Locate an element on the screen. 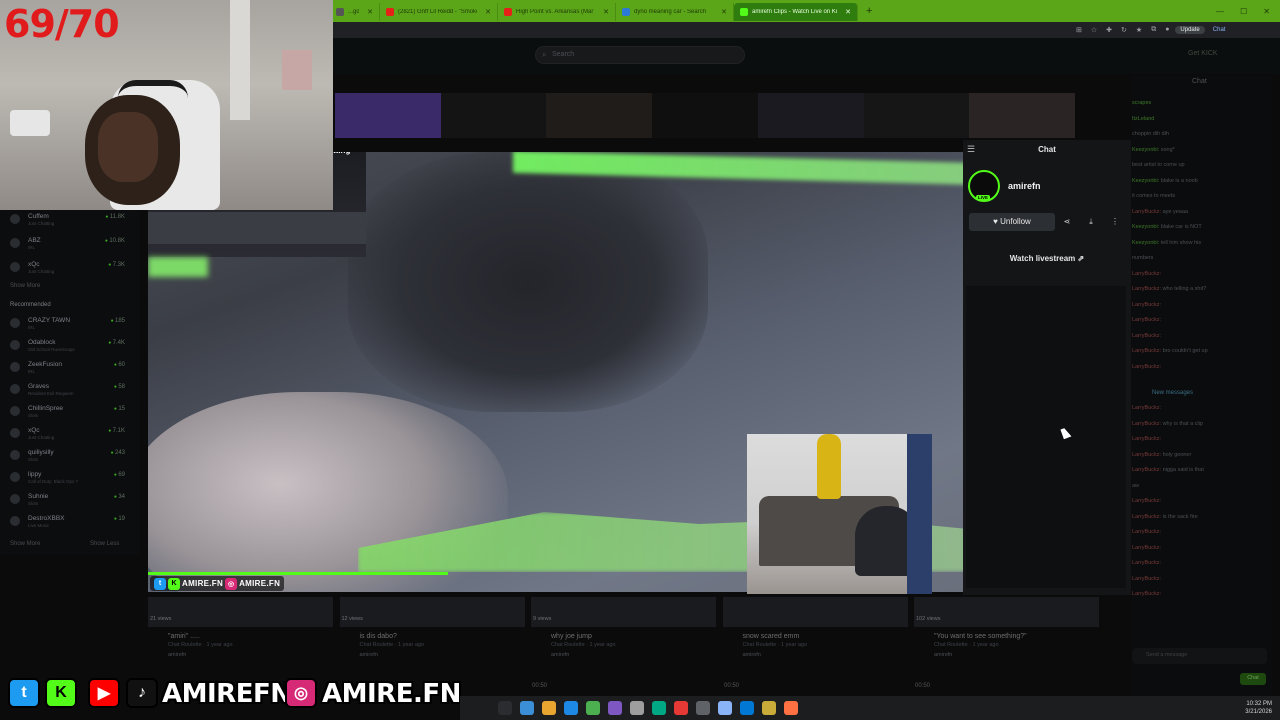 Image resolution: width=1280 pixels, height=720 pixels. pip-video is located at coordinates (839, 514).